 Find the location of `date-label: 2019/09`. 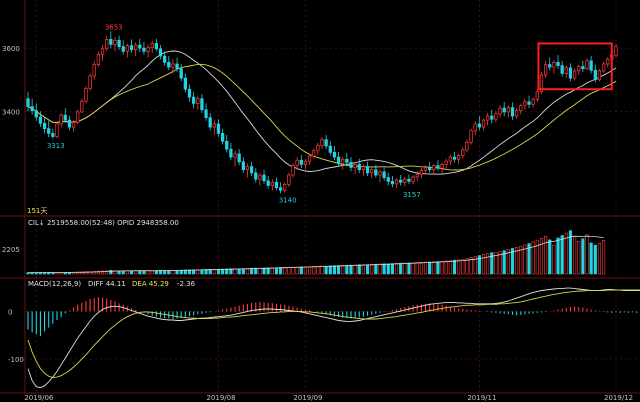

date-label: 2019/09 is located at coordinates (307, 398).